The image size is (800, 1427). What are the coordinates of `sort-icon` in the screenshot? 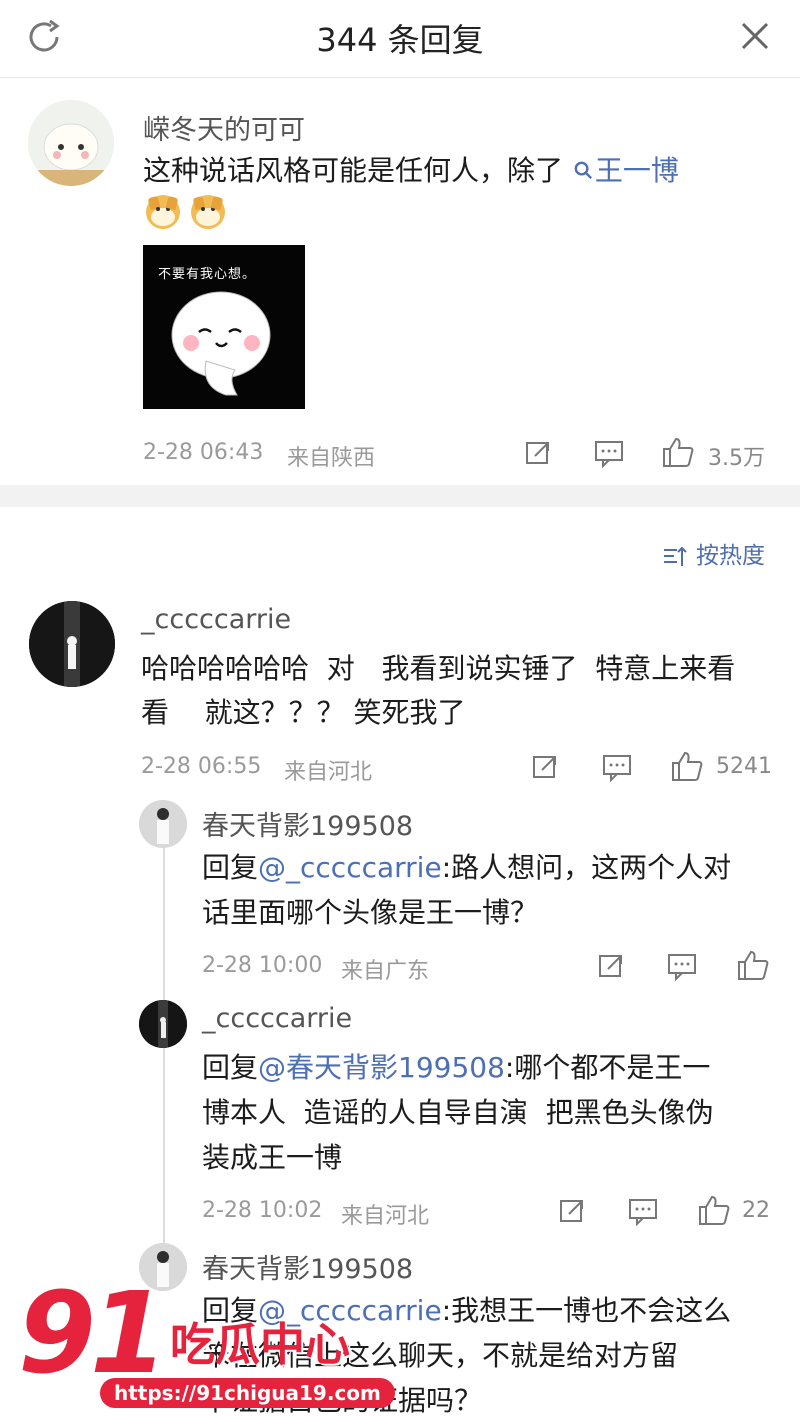 It's located at (675, 556).